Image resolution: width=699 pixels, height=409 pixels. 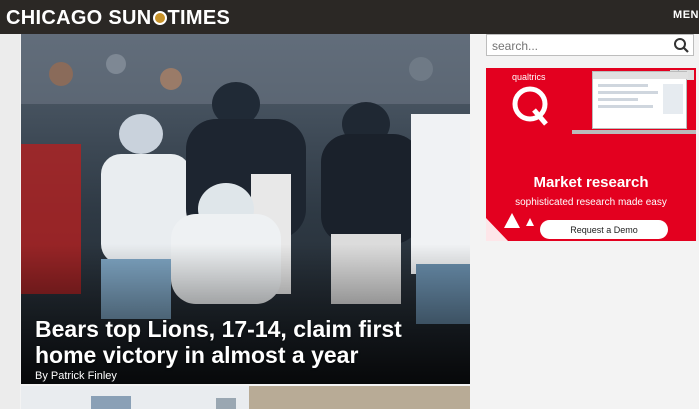 I want to click on search-input, so click(x=582, y=46).